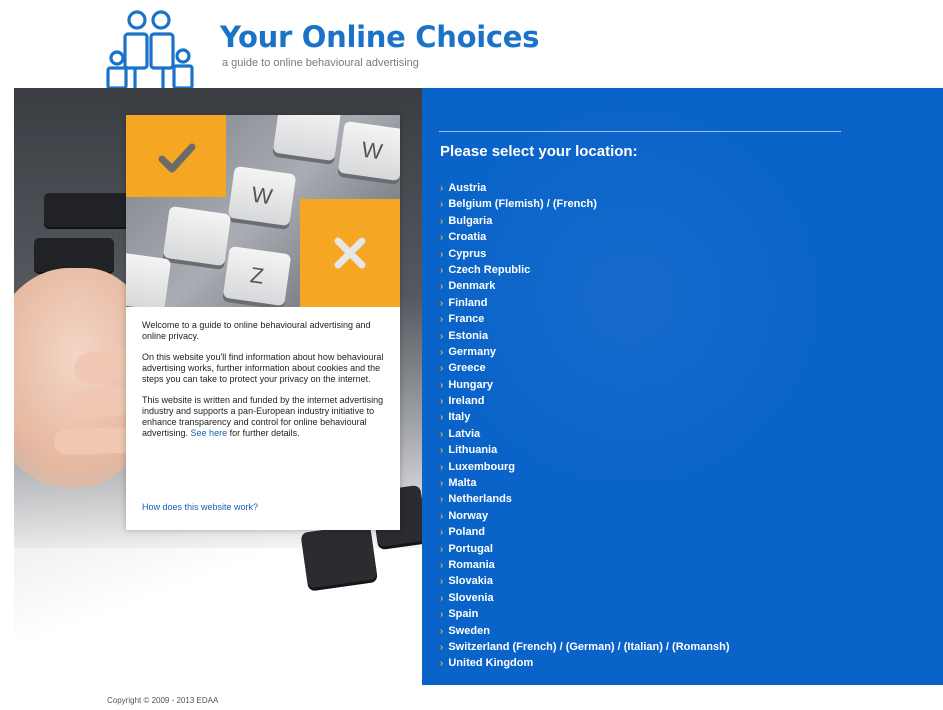  I want to click on country-label: Romania, so click(471, 564).